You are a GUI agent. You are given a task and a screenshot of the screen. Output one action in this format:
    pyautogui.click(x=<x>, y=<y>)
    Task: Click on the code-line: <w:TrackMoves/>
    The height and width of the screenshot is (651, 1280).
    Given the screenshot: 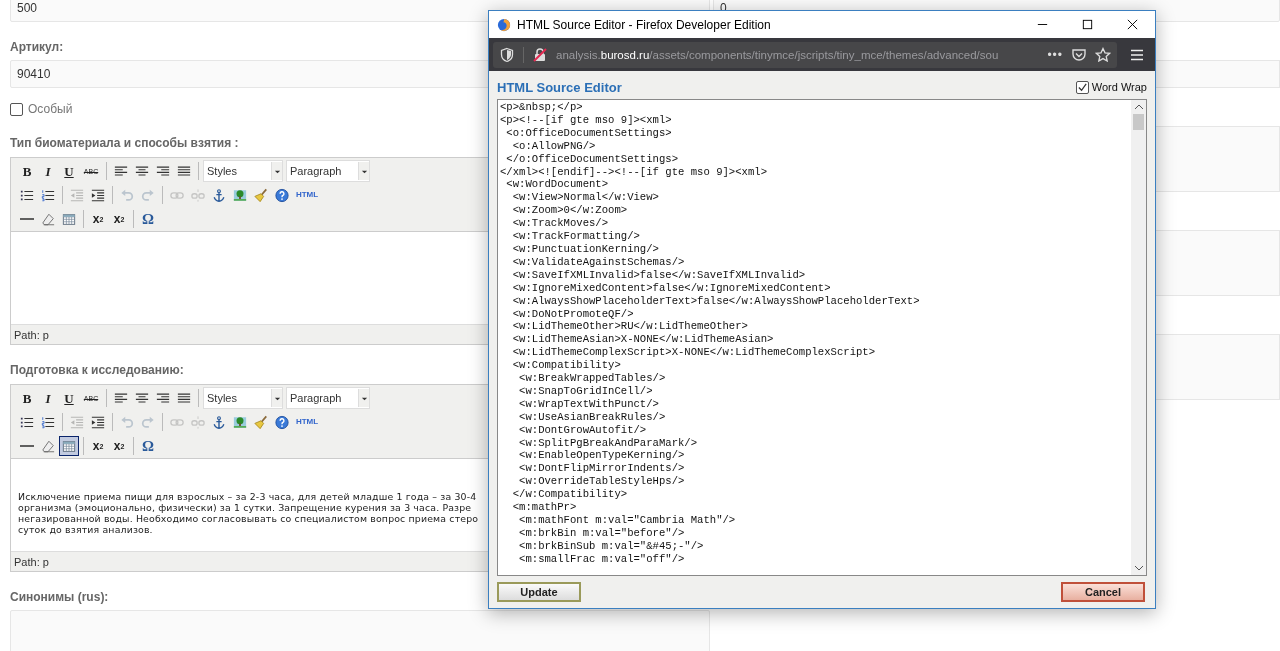 What is the action you would take?
    pyautogui.click(x=560, y=224)
    